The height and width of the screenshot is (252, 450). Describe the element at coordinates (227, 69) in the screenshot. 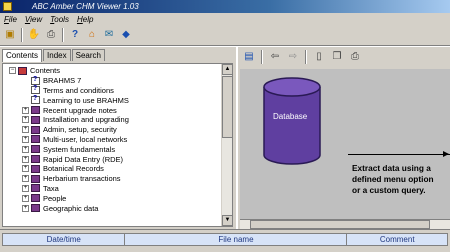

I see `scroll-up-button: ▲` at that location.